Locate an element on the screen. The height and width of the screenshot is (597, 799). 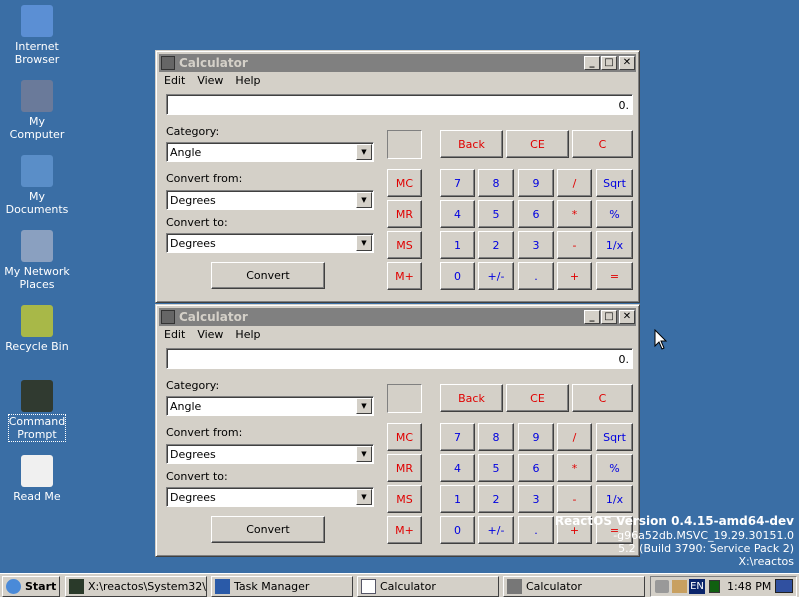
show-desktop-icon is located at coordinates (784, 586).